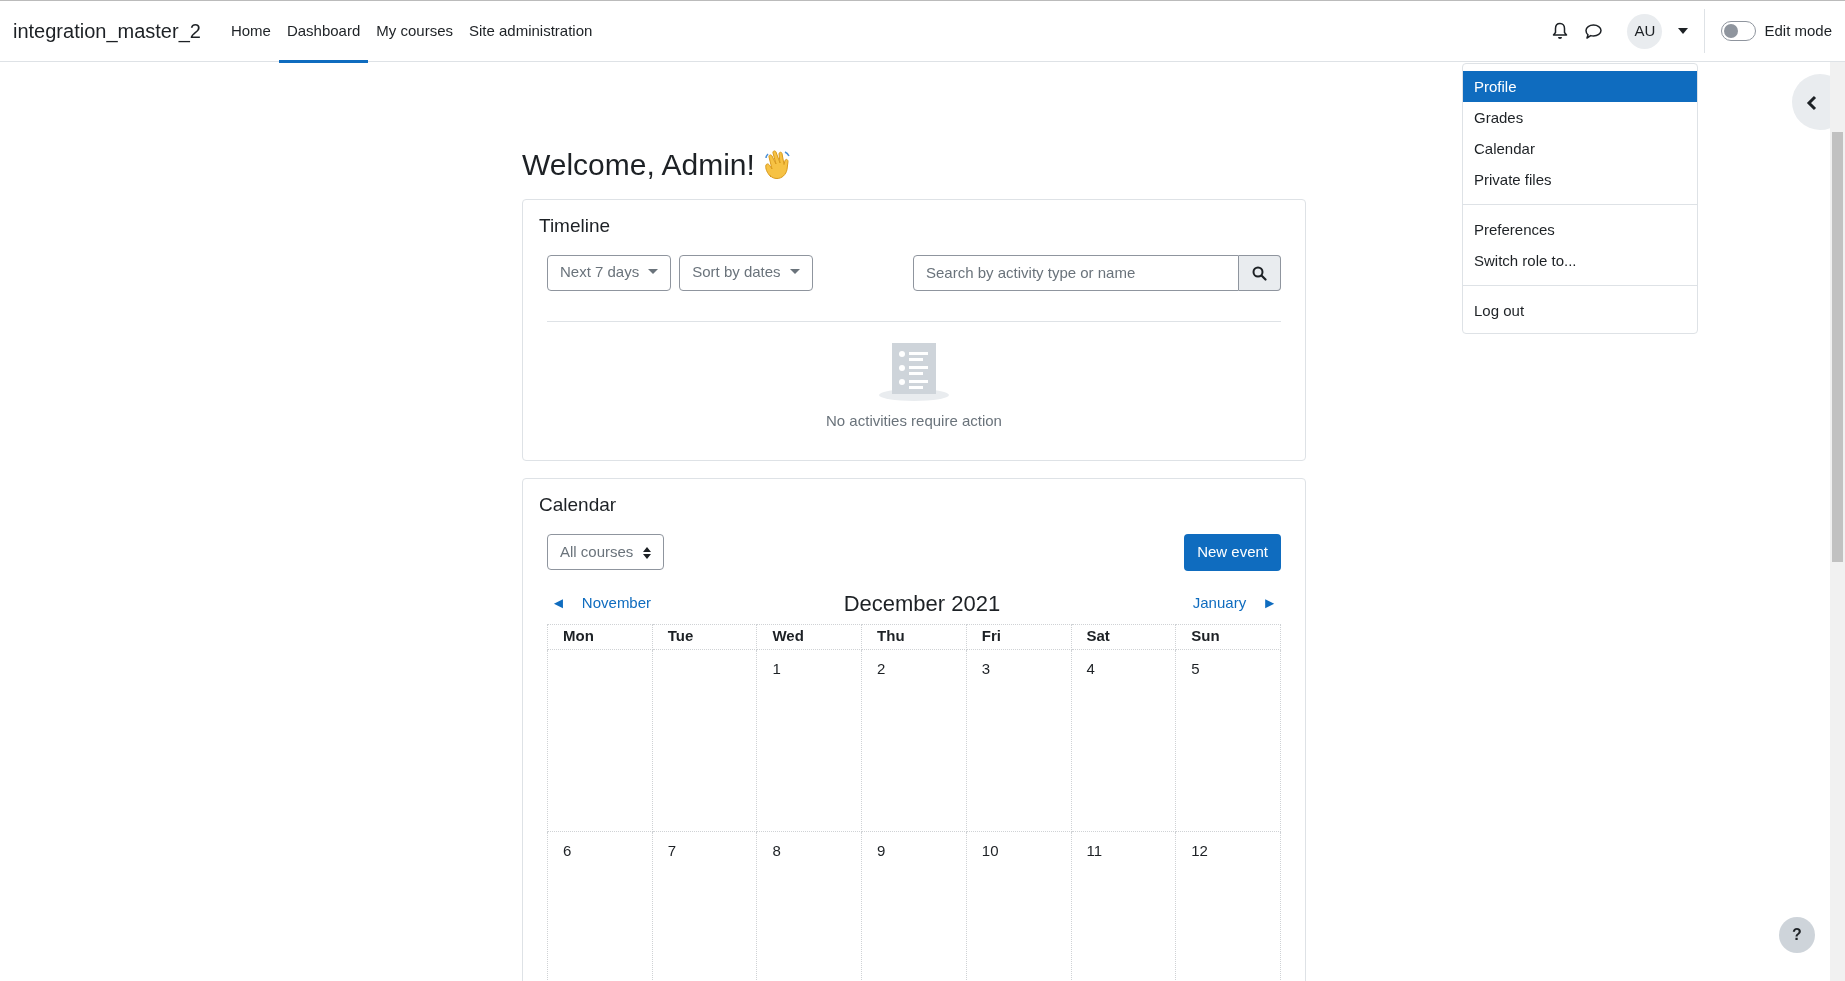  I want to click on search-button, so click(1260, 272).